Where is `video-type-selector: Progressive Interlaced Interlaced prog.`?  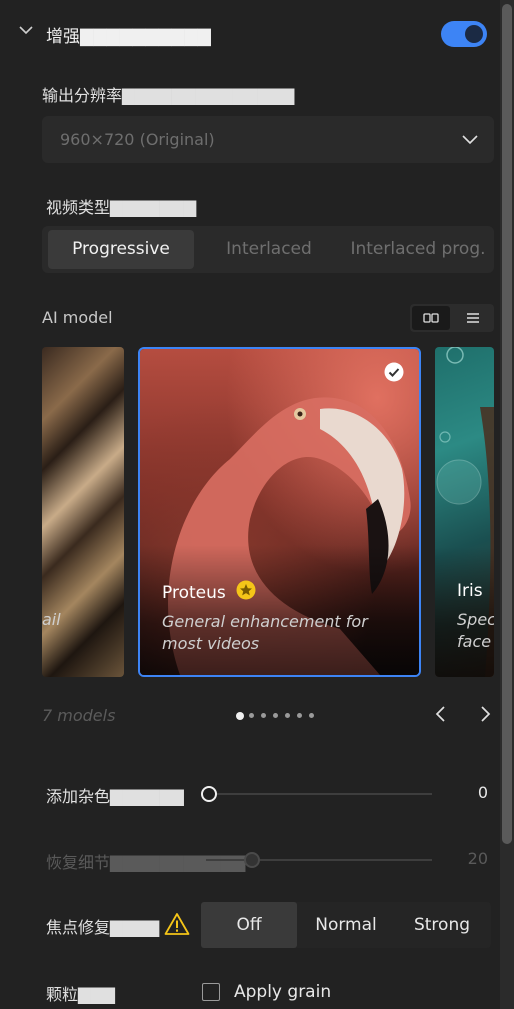
video-type-selector: Progressive Interlaced Interlaced prog. is located at coordinates (268, 249).